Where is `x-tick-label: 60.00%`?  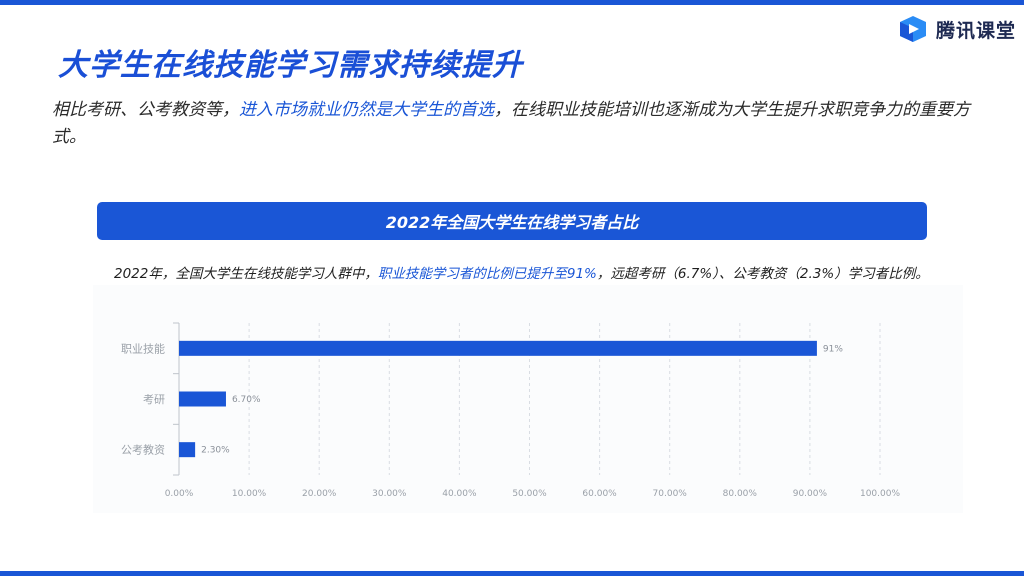 x-tick-label: 60.00% is located at coordinates (599, 494).